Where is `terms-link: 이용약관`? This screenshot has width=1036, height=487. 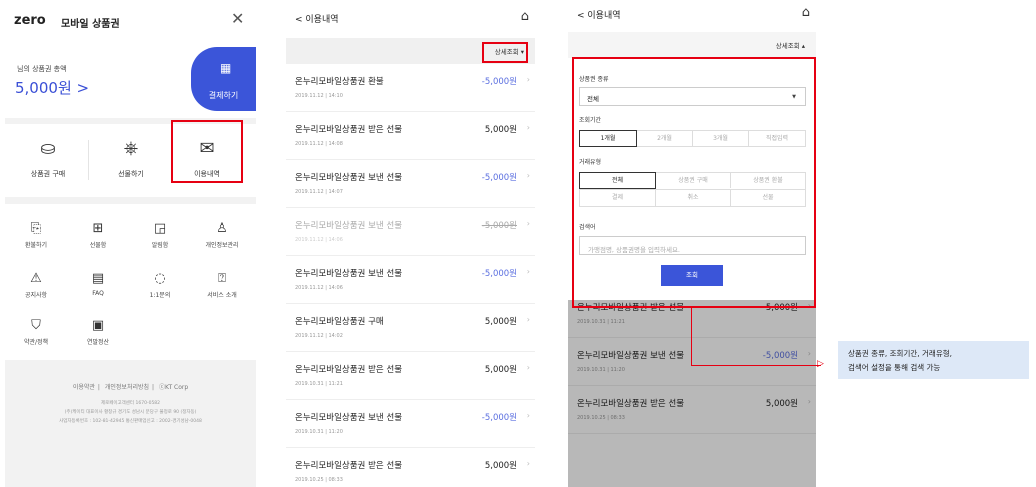
terms-link: 이용약관 is located at coordinates (84, 387).